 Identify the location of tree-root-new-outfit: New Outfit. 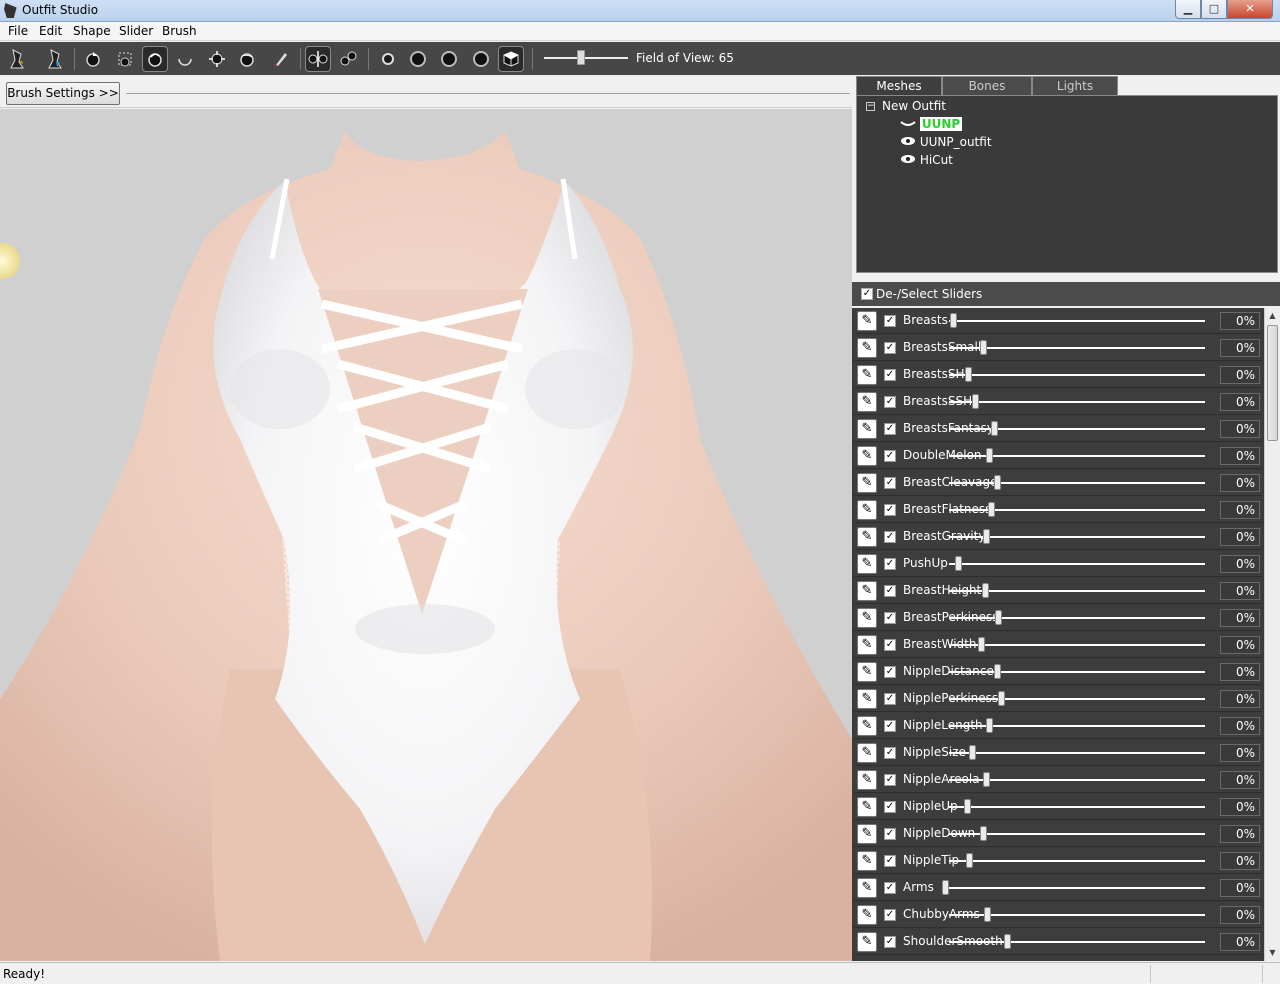
(914, 106).